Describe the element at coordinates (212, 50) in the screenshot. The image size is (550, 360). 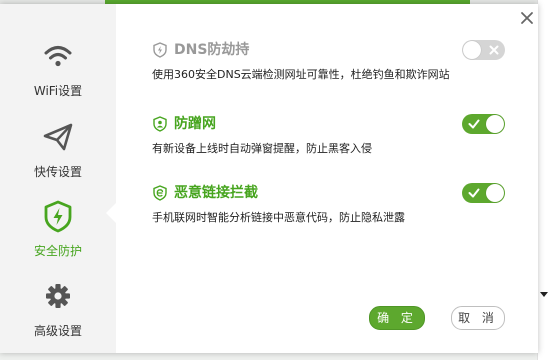
I see `setting-title: DNS防劫持` at that location.